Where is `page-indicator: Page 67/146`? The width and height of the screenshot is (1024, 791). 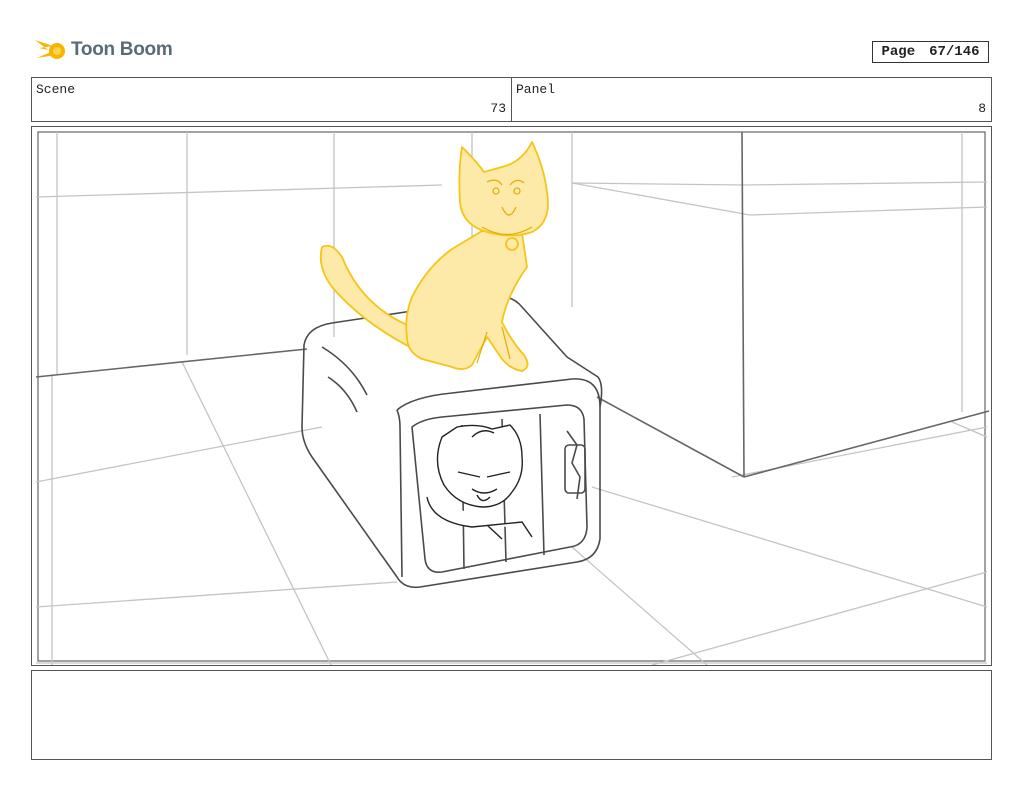 page-indicator: Page 67/146 is located at coordinates (930, 52).